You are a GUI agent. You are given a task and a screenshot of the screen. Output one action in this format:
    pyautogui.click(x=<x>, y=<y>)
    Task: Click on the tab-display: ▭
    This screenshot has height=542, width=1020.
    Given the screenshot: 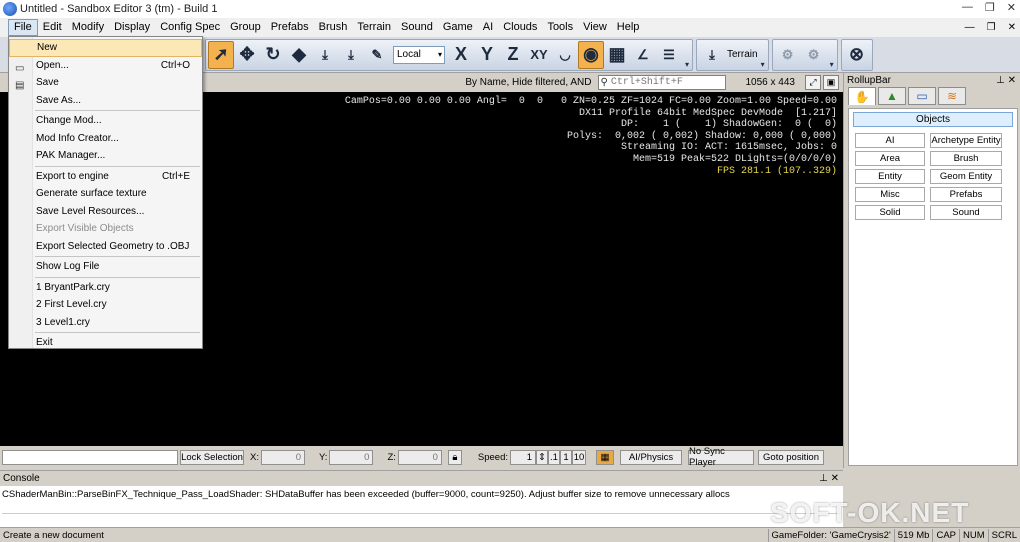 What is the action you would take?
    pyautogui.click(x=922, y=96)
    